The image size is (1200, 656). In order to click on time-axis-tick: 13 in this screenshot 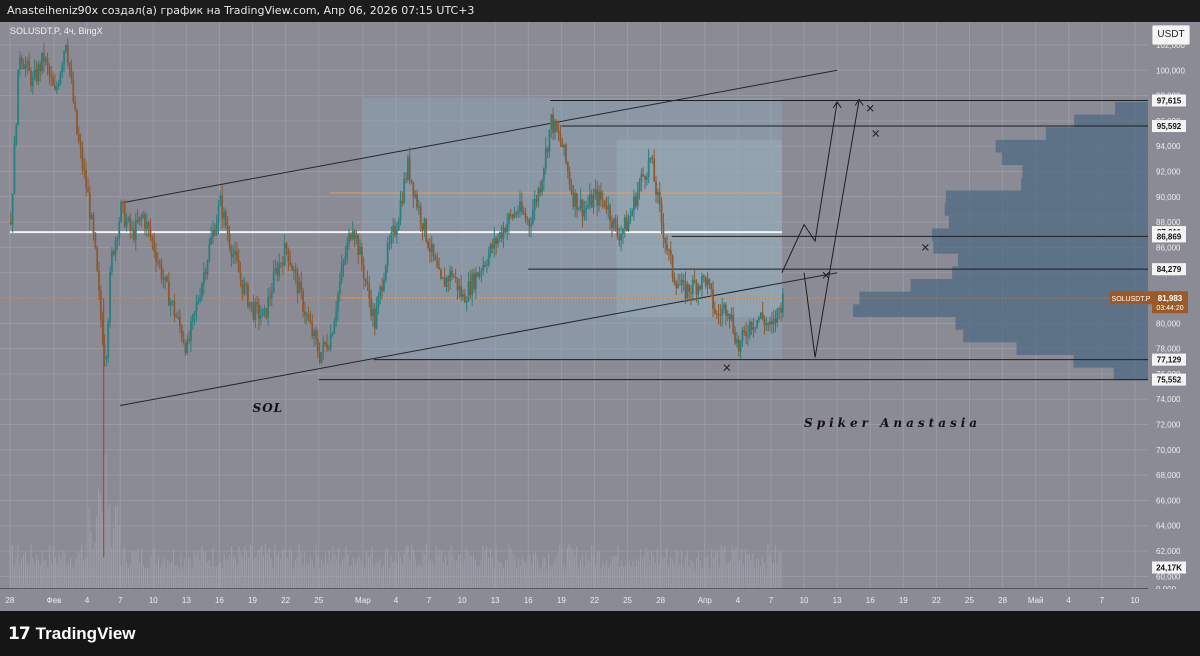, I will do `click(495, 600)`.